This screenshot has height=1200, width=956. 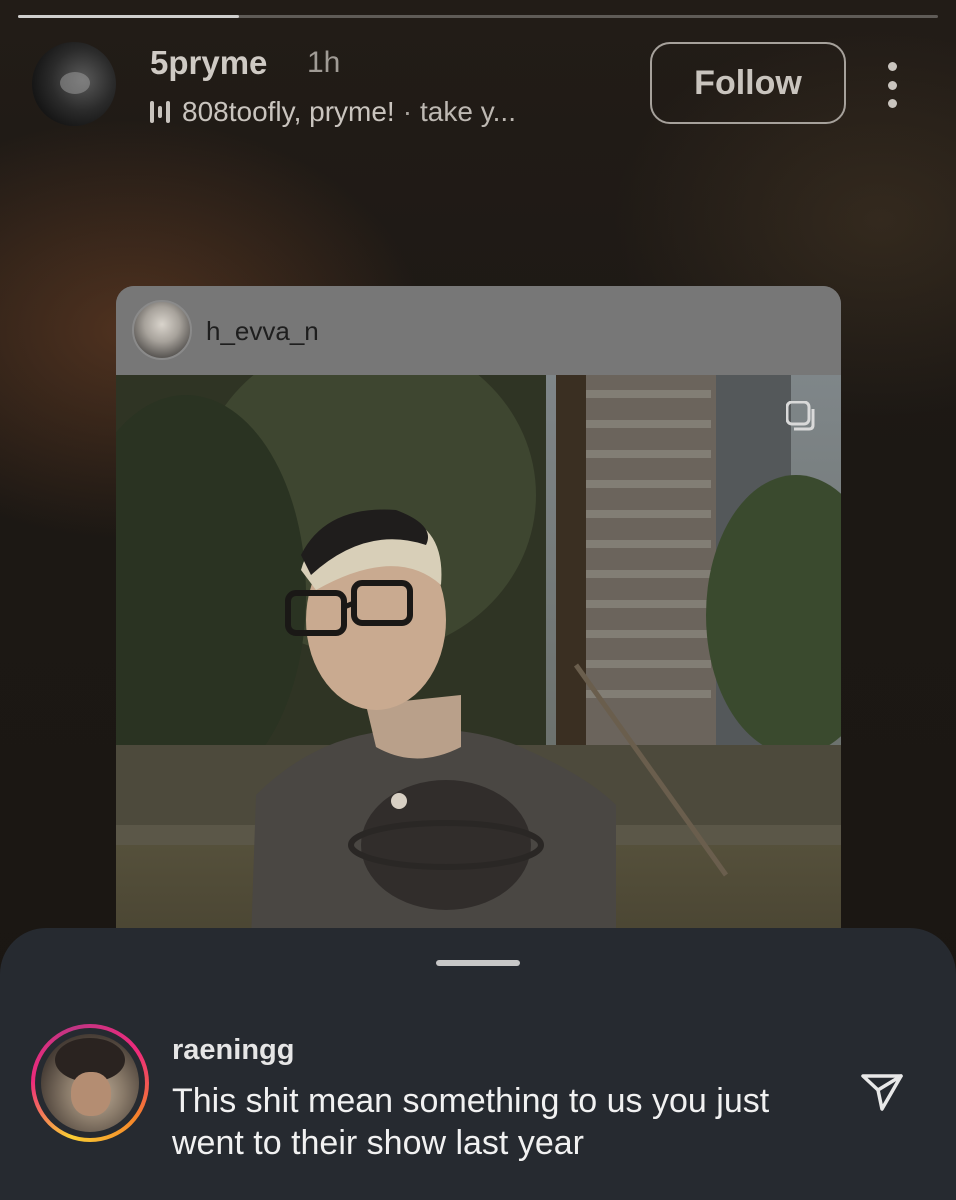 What do you see at coordinates (162, 330) in the screenshot?
I see `shared-post-avatar` at bounding box center [162, 330].